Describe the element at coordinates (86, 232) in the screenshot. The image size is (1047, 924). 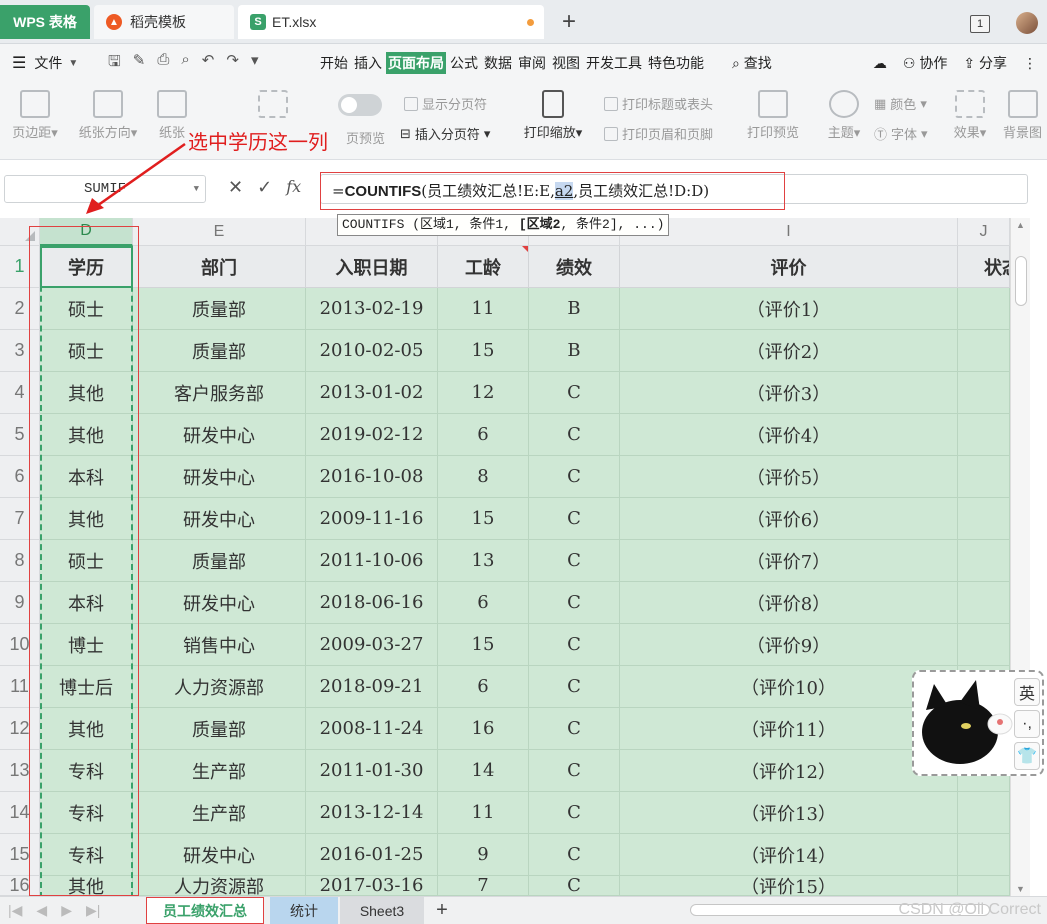
I see `column-header: D` at that location.